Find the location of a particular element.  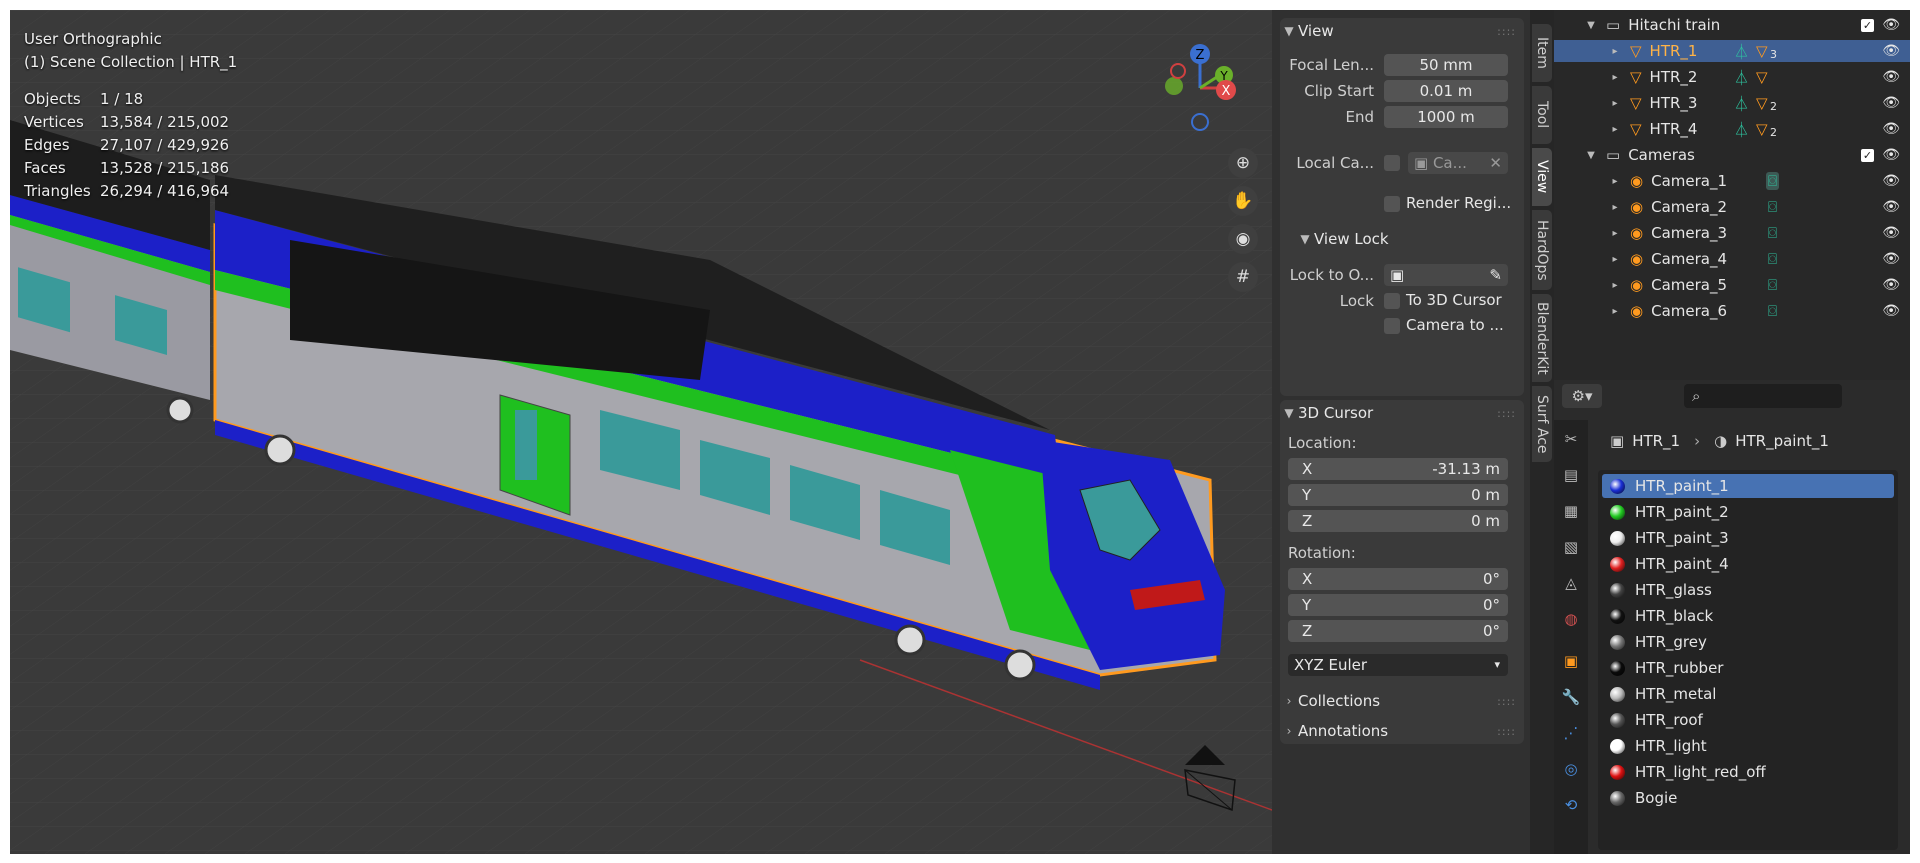

tool-icon: ✂ is located at coordinates (1571, 439).